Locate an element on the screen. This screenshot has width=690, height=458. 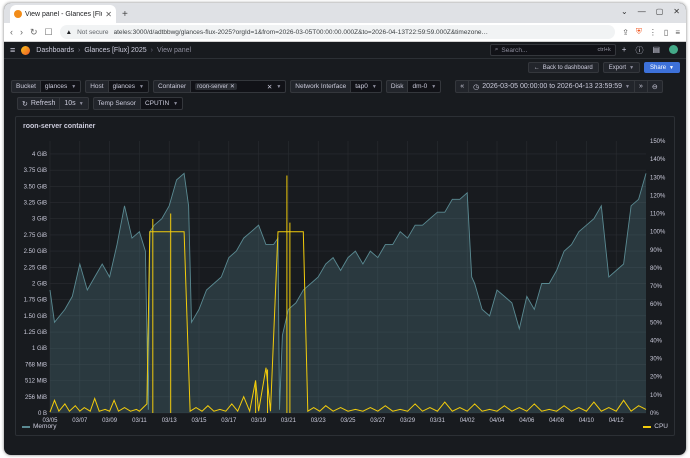
zoom-out-icon: ⊖ is located at coordinates (655, 86).